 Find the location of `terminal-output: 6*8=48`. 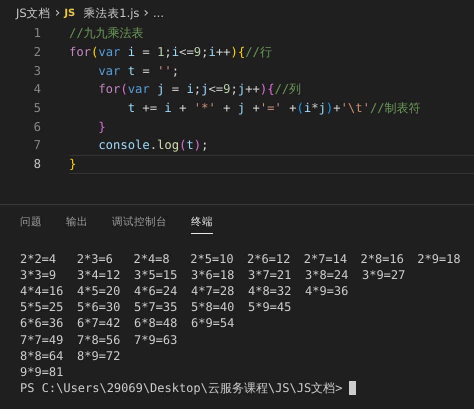

terminal-output: 6*8=48 is located at coordinates (156, 323).